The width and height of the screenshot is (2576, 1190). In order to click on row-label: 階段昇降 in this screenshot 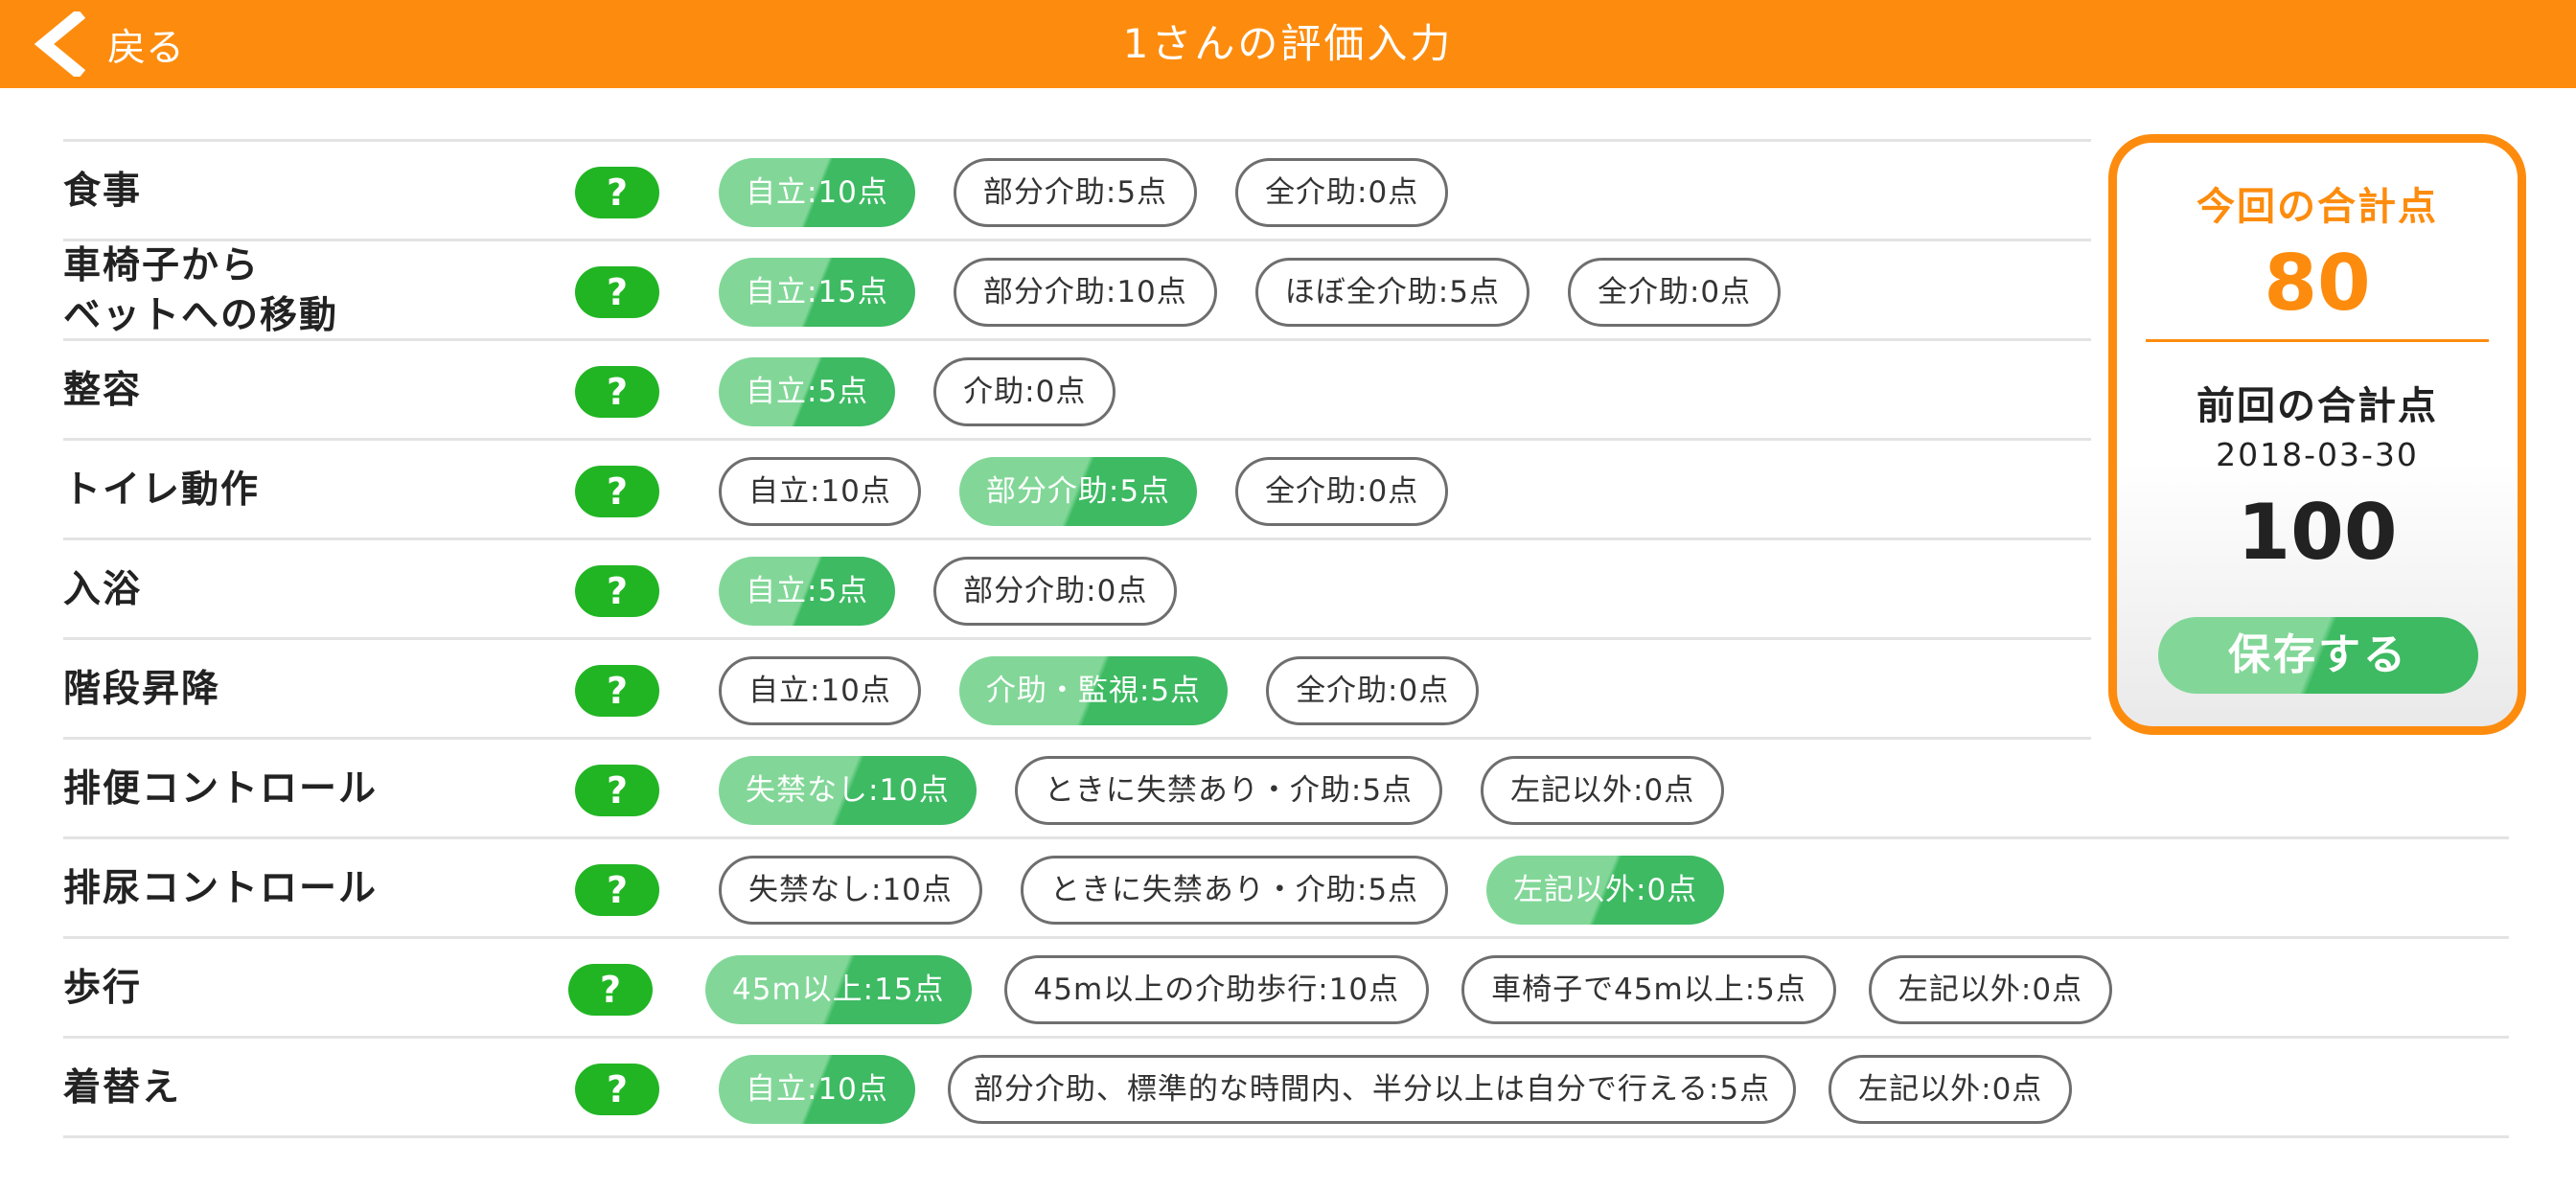, I will do `click(142, 689)`.